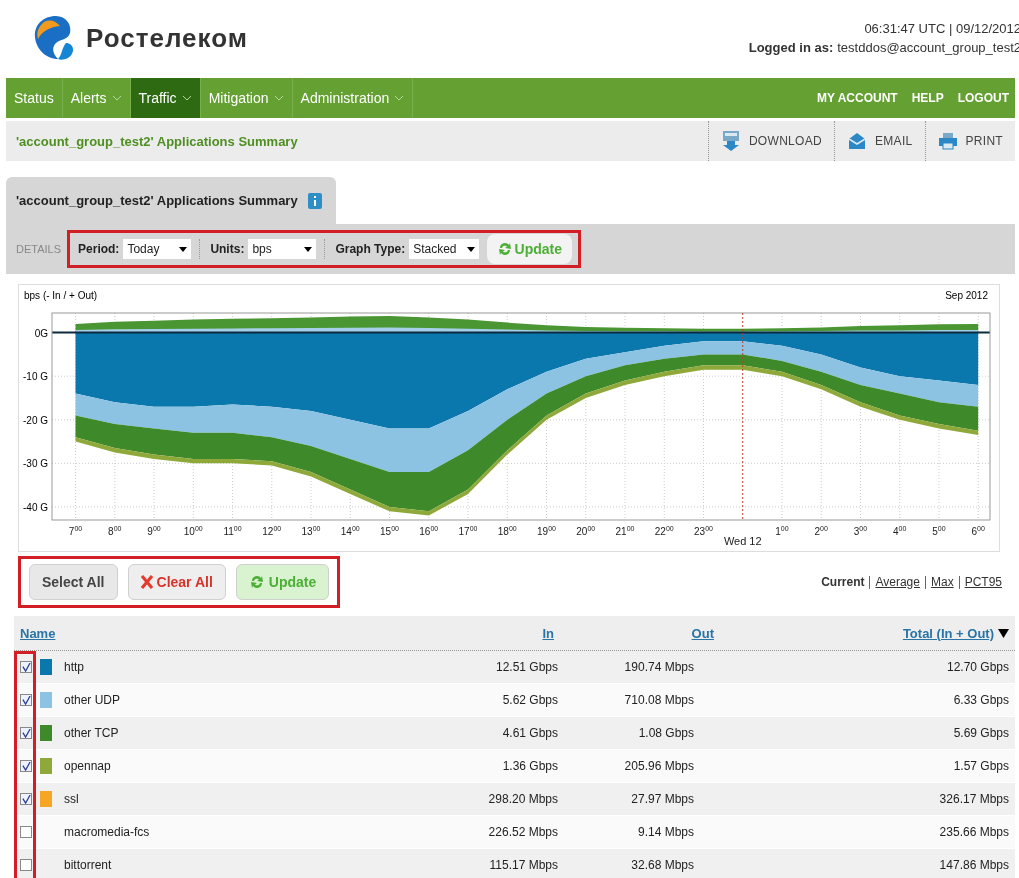  Describe the element at coordinates (227, 249) in the screenshot. I see `filter-label: Units:` at that location.